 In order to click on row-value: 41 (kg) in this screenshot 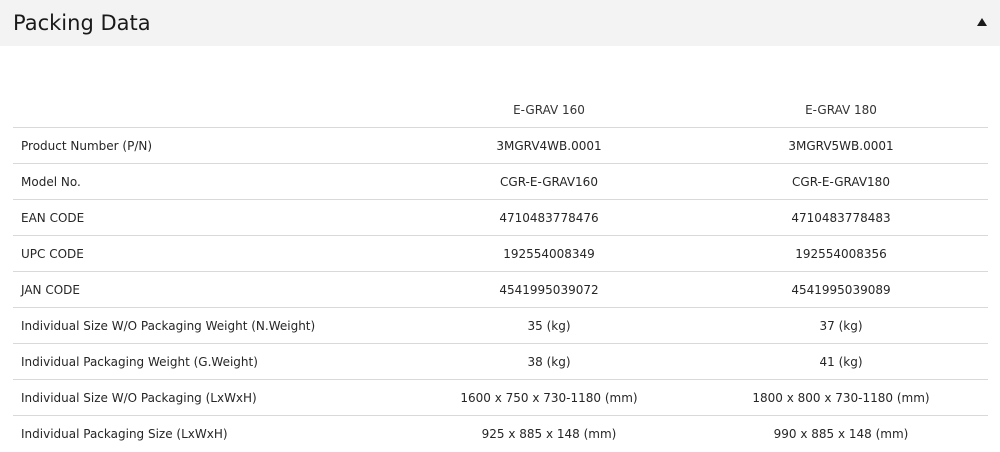, I will do `click(841, 362)`.